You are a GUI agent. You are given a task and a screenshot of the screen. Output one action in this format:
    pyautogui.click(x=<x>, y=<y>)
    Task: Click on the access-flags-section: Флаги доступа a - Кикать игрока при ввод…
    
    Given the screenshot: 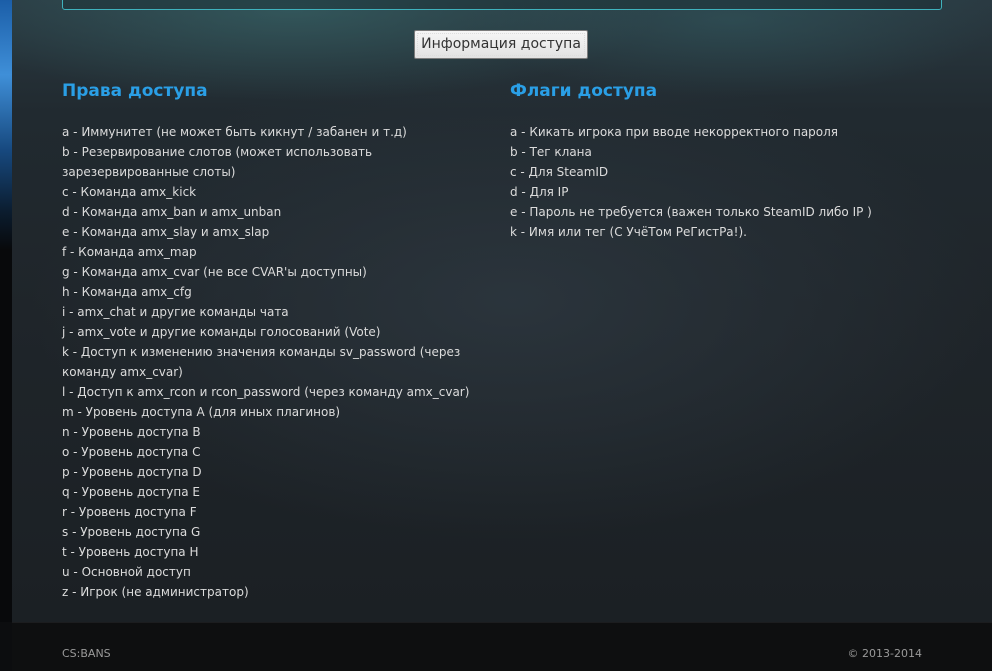 What is the action you would take?
    pyautogui.click(x=730, y=160)
    